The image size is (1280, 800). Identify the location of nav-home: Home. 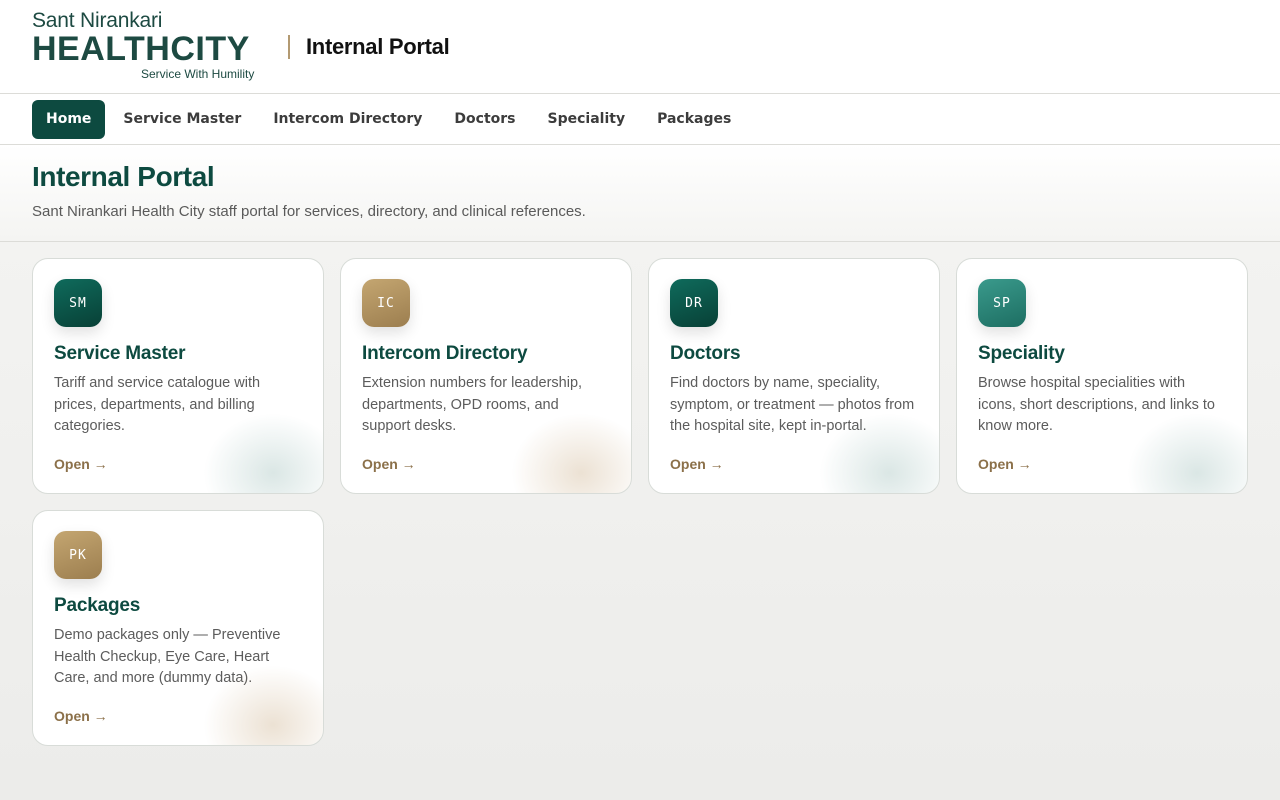
(69, 119).